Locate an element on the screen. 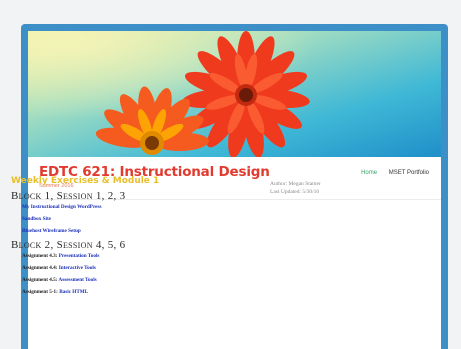 Image resolution: width=461 pixels, height=349 pixels. list-item: Bluehost Wireframe Setup is located at coordinates (141, 231).